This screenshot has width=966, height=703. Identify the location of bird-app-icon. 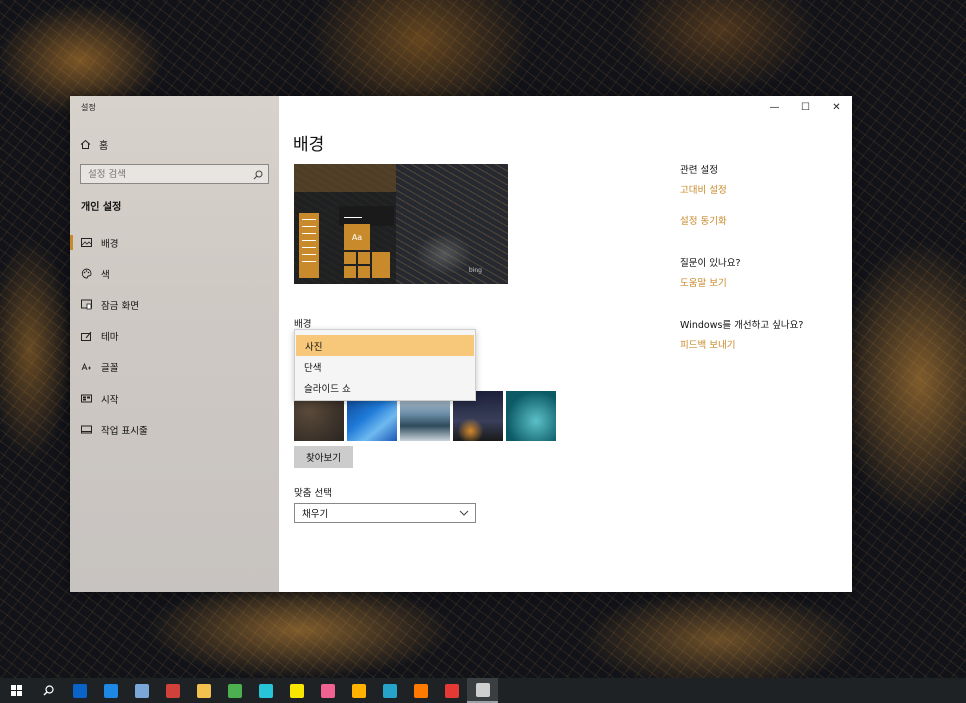
(265, 690).